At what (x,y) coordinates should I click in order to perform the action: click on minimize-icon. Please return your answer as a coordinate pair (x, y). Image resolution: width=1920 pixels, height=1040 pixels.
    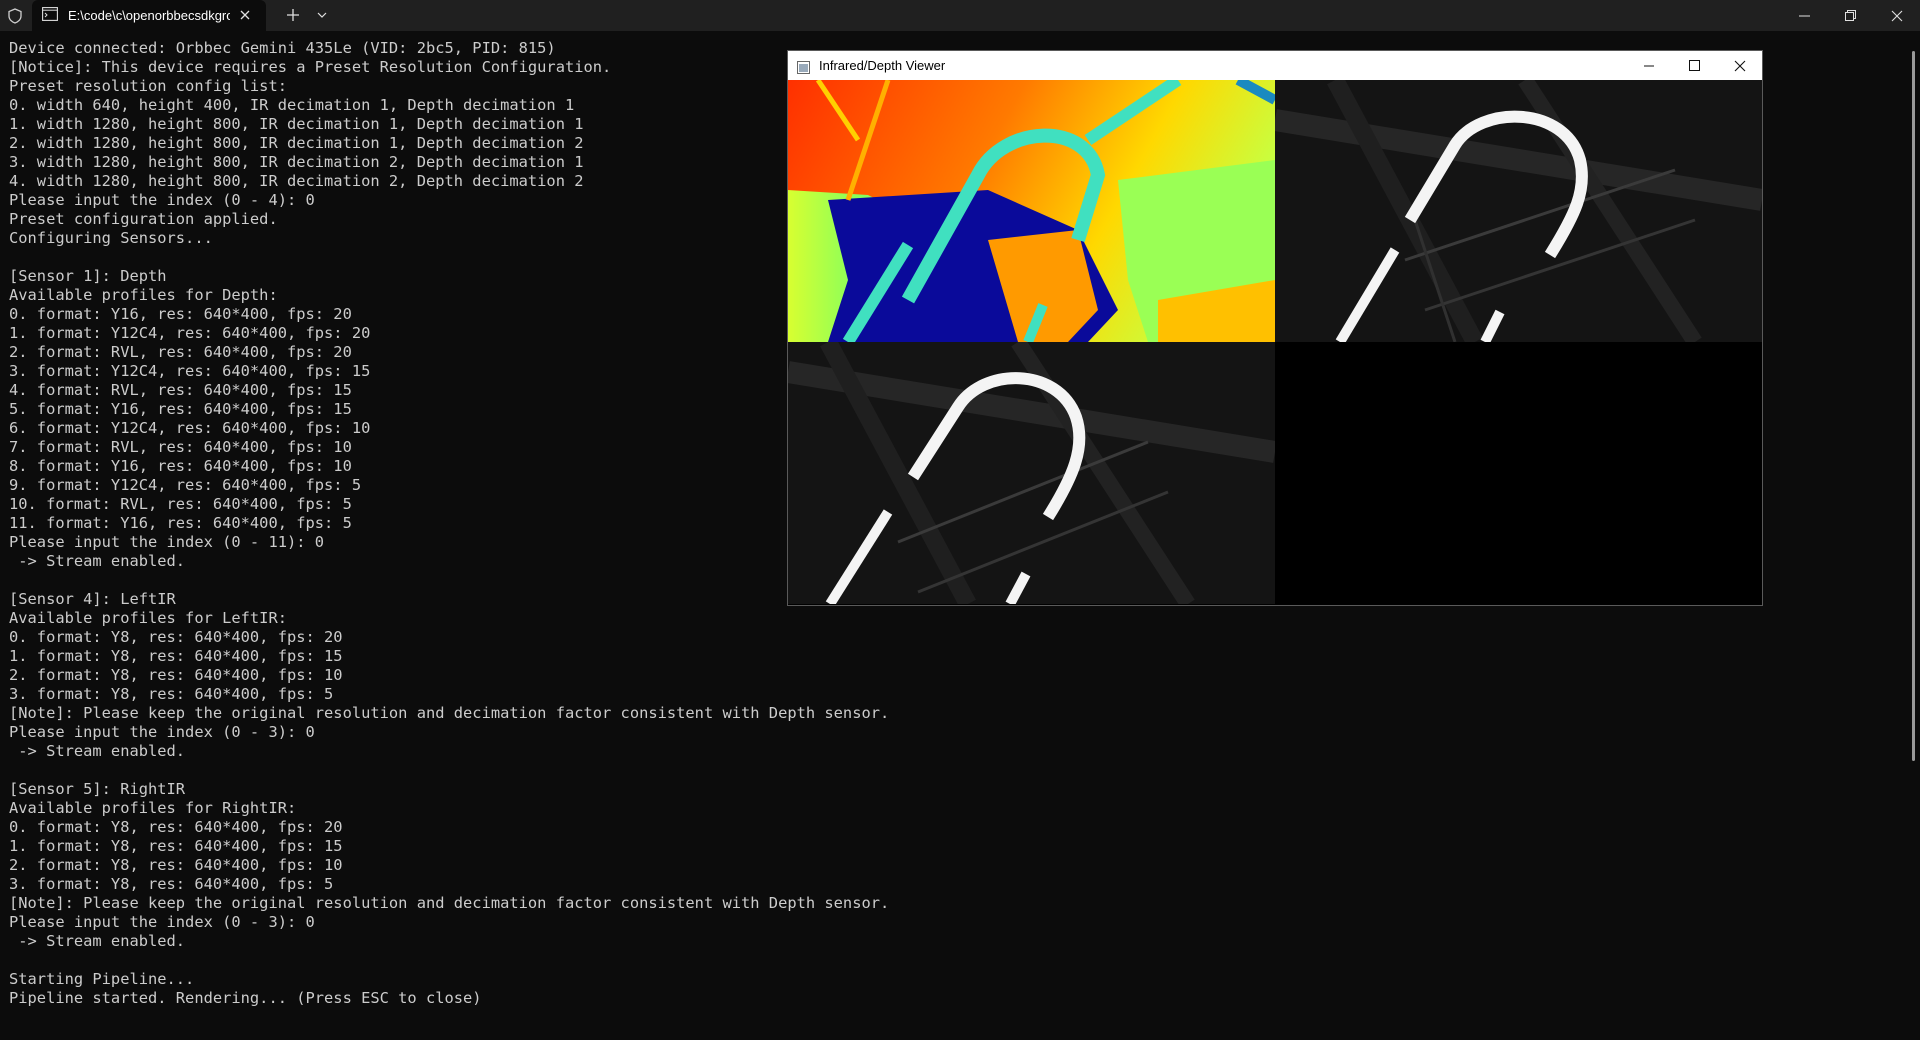
    Looking at the image, I should click on (1805, 15).